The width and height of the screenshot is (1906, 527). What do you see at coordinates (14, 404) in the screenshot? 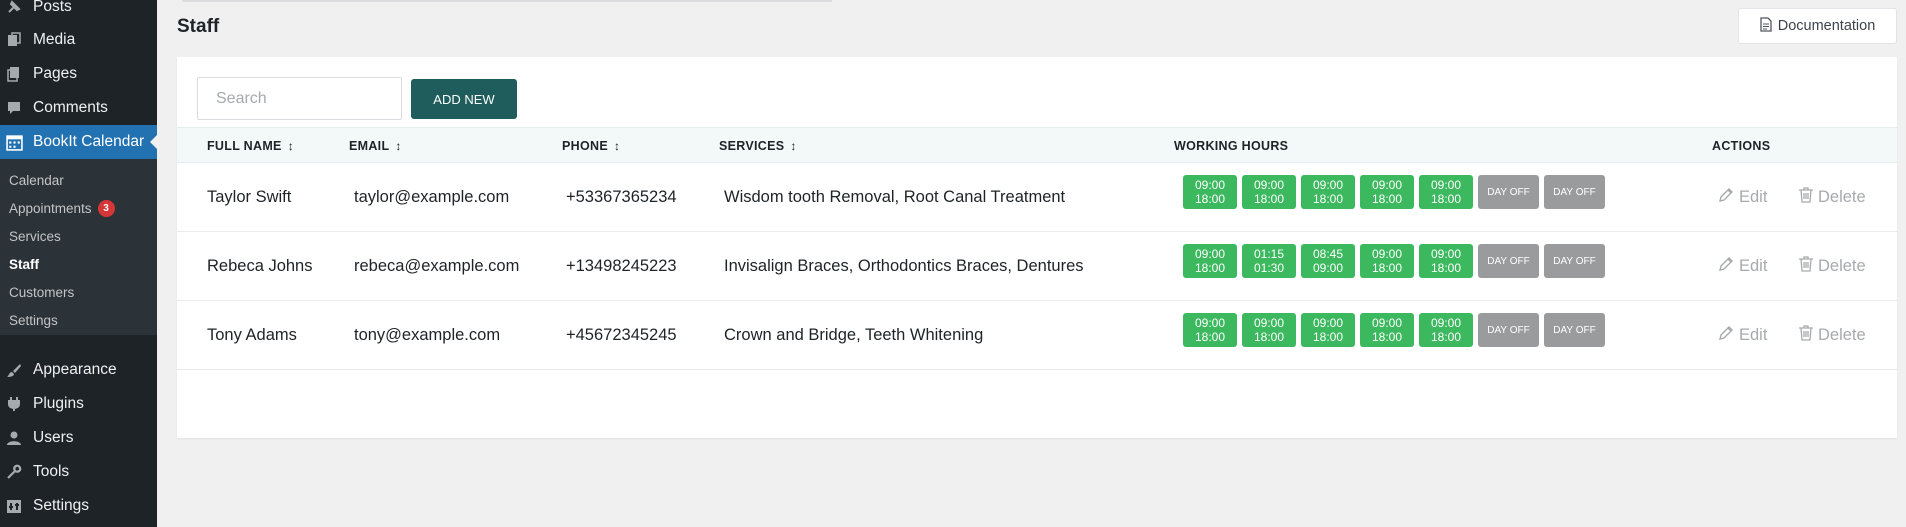
I see `plugin-icon` at bounding box center [14, 404].